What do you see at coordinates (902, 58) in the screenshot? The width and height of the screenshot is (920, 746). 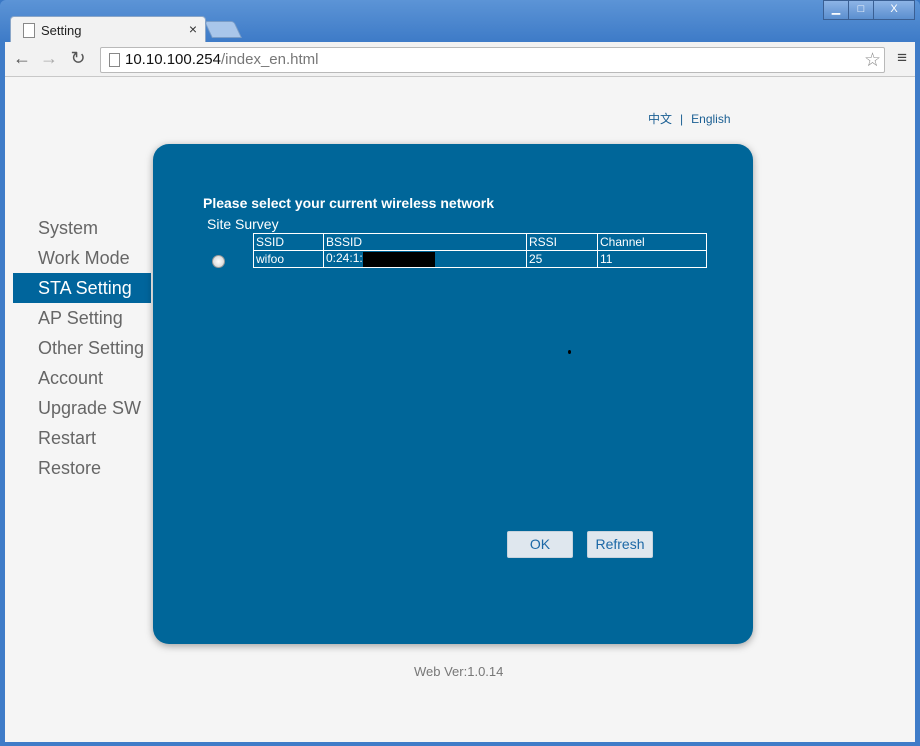 I see `menu-icon: ≡` at bounding box center [902, 58].